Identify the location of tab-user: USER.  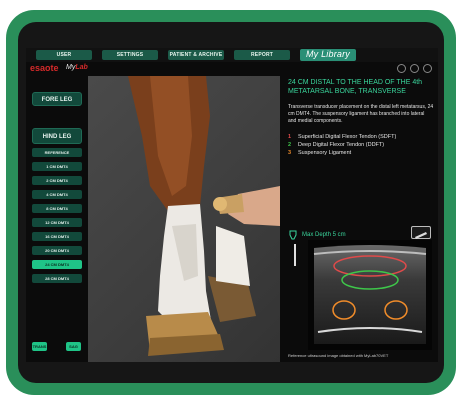
(64, 55).